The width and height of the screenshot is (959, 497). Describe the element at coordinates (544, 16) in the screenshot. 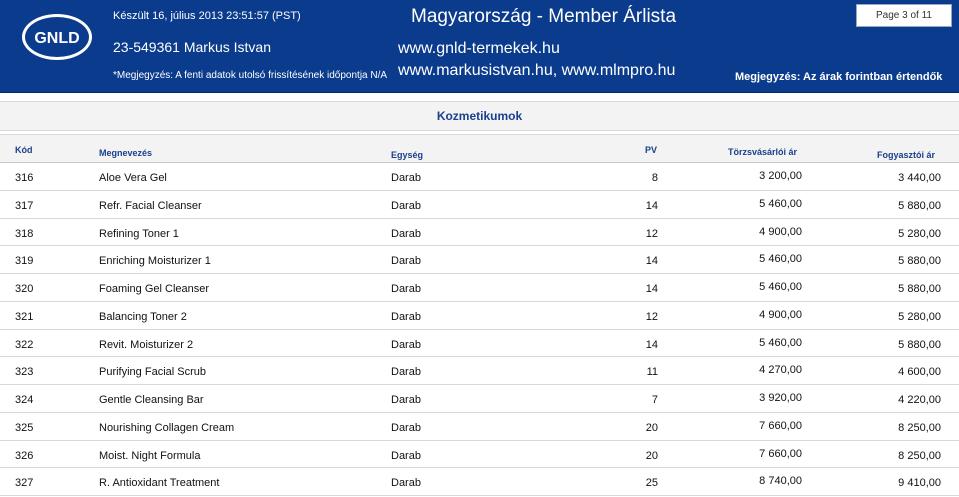

I see `page-title: Magyarország - Member Árlista` at that location.